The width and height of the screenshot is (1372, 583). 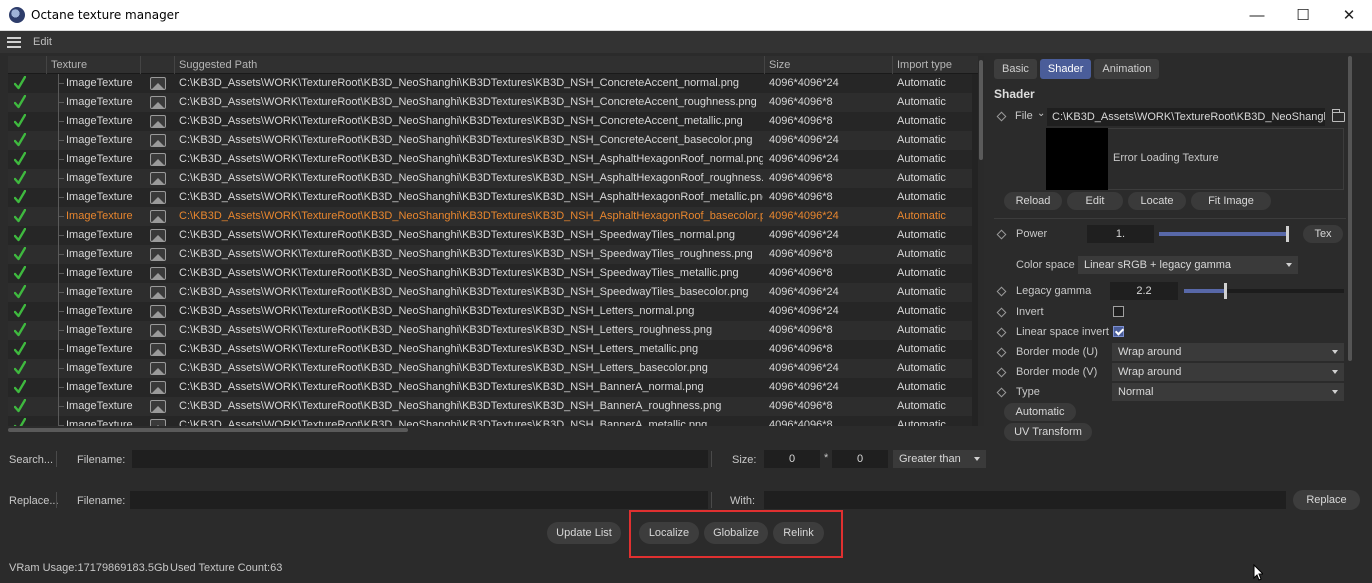 I want to click on power-input: 1., so click(x=1120, y=234).